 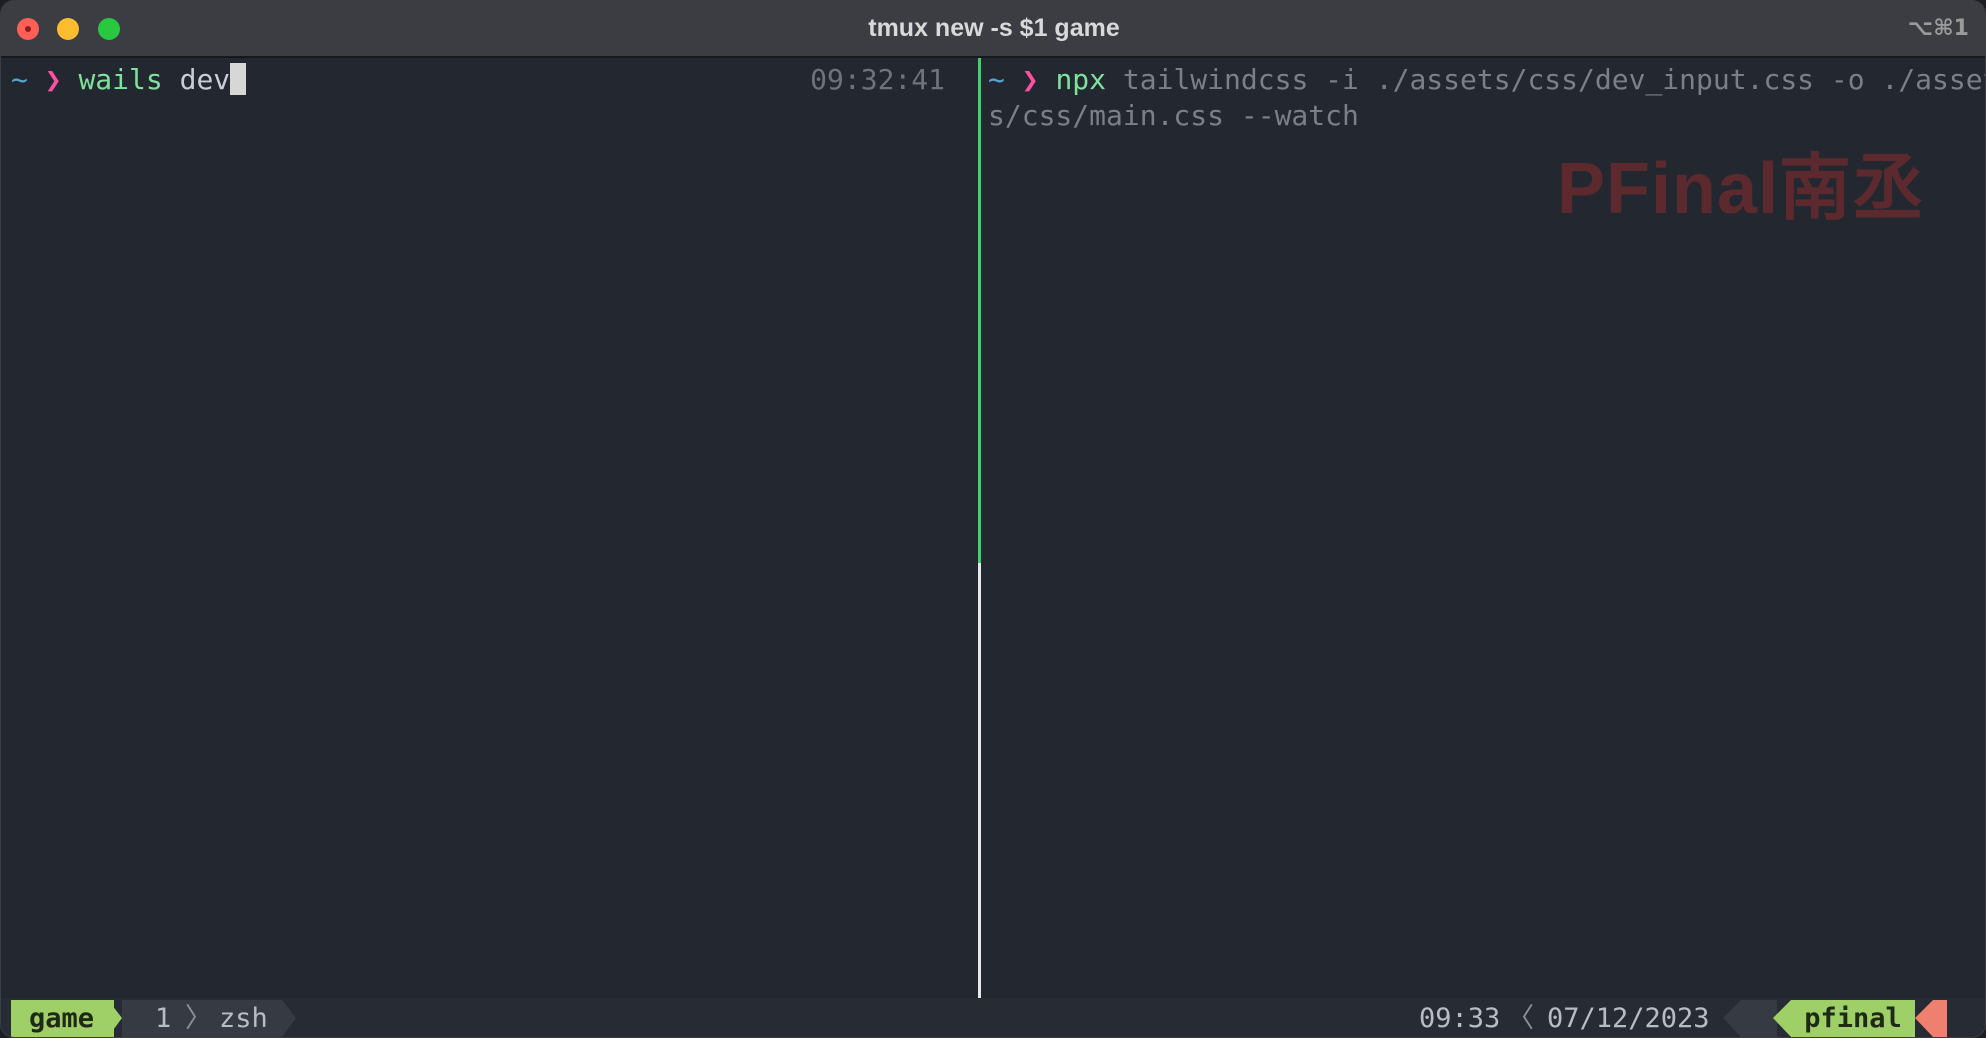 I want to click on left-pane-clock: 09:32:41, so click(x=877, y=79).